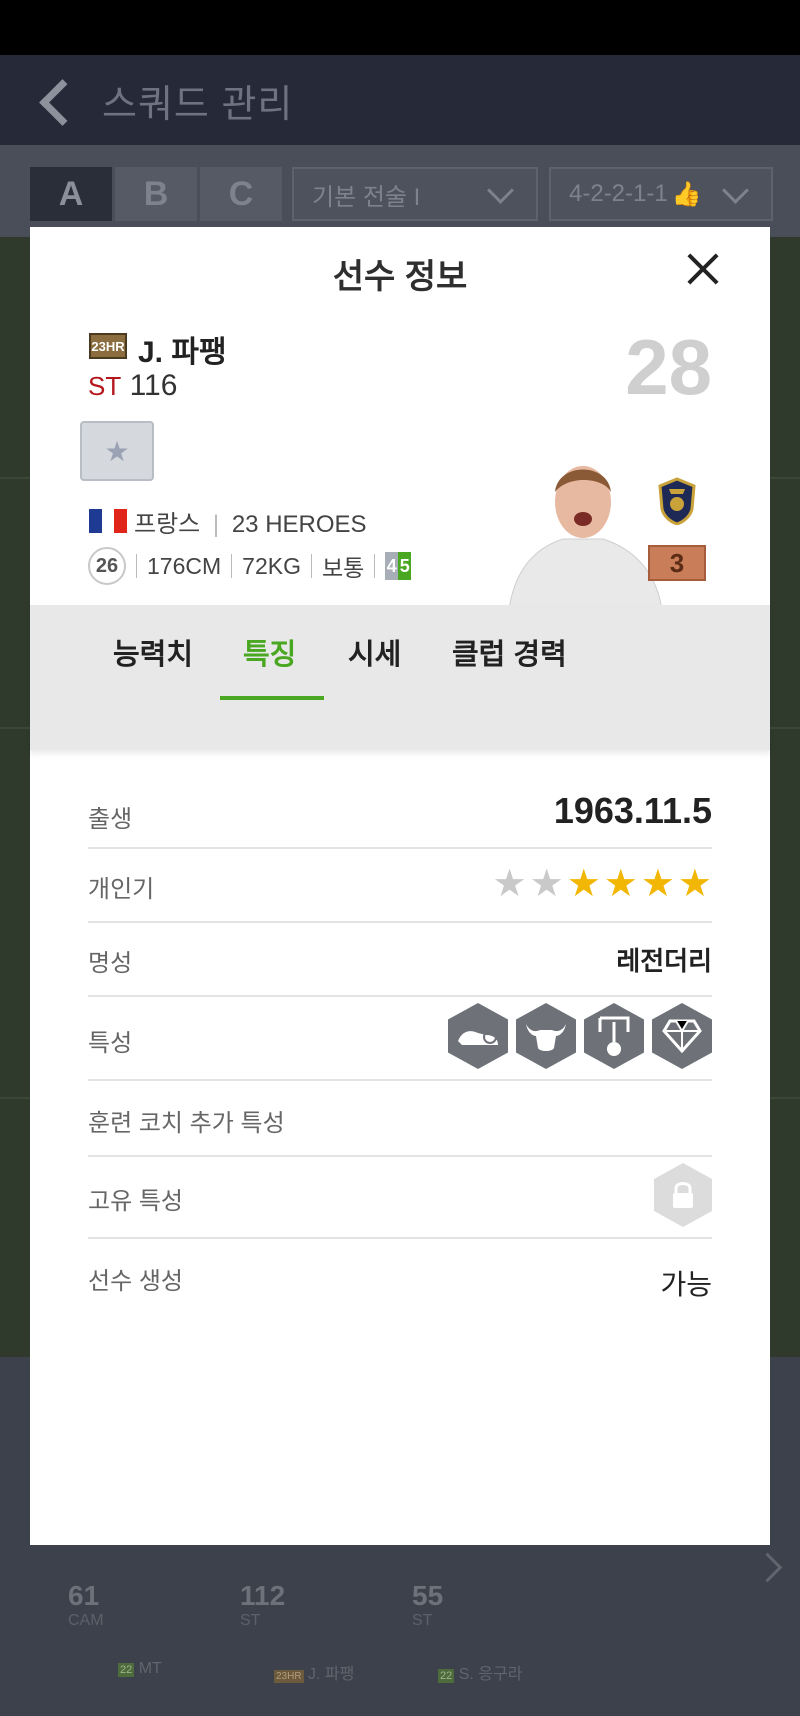  Describe the element at coordinates (241, 194) in the screenshot. I see `squad-tab-c: C` at that location.